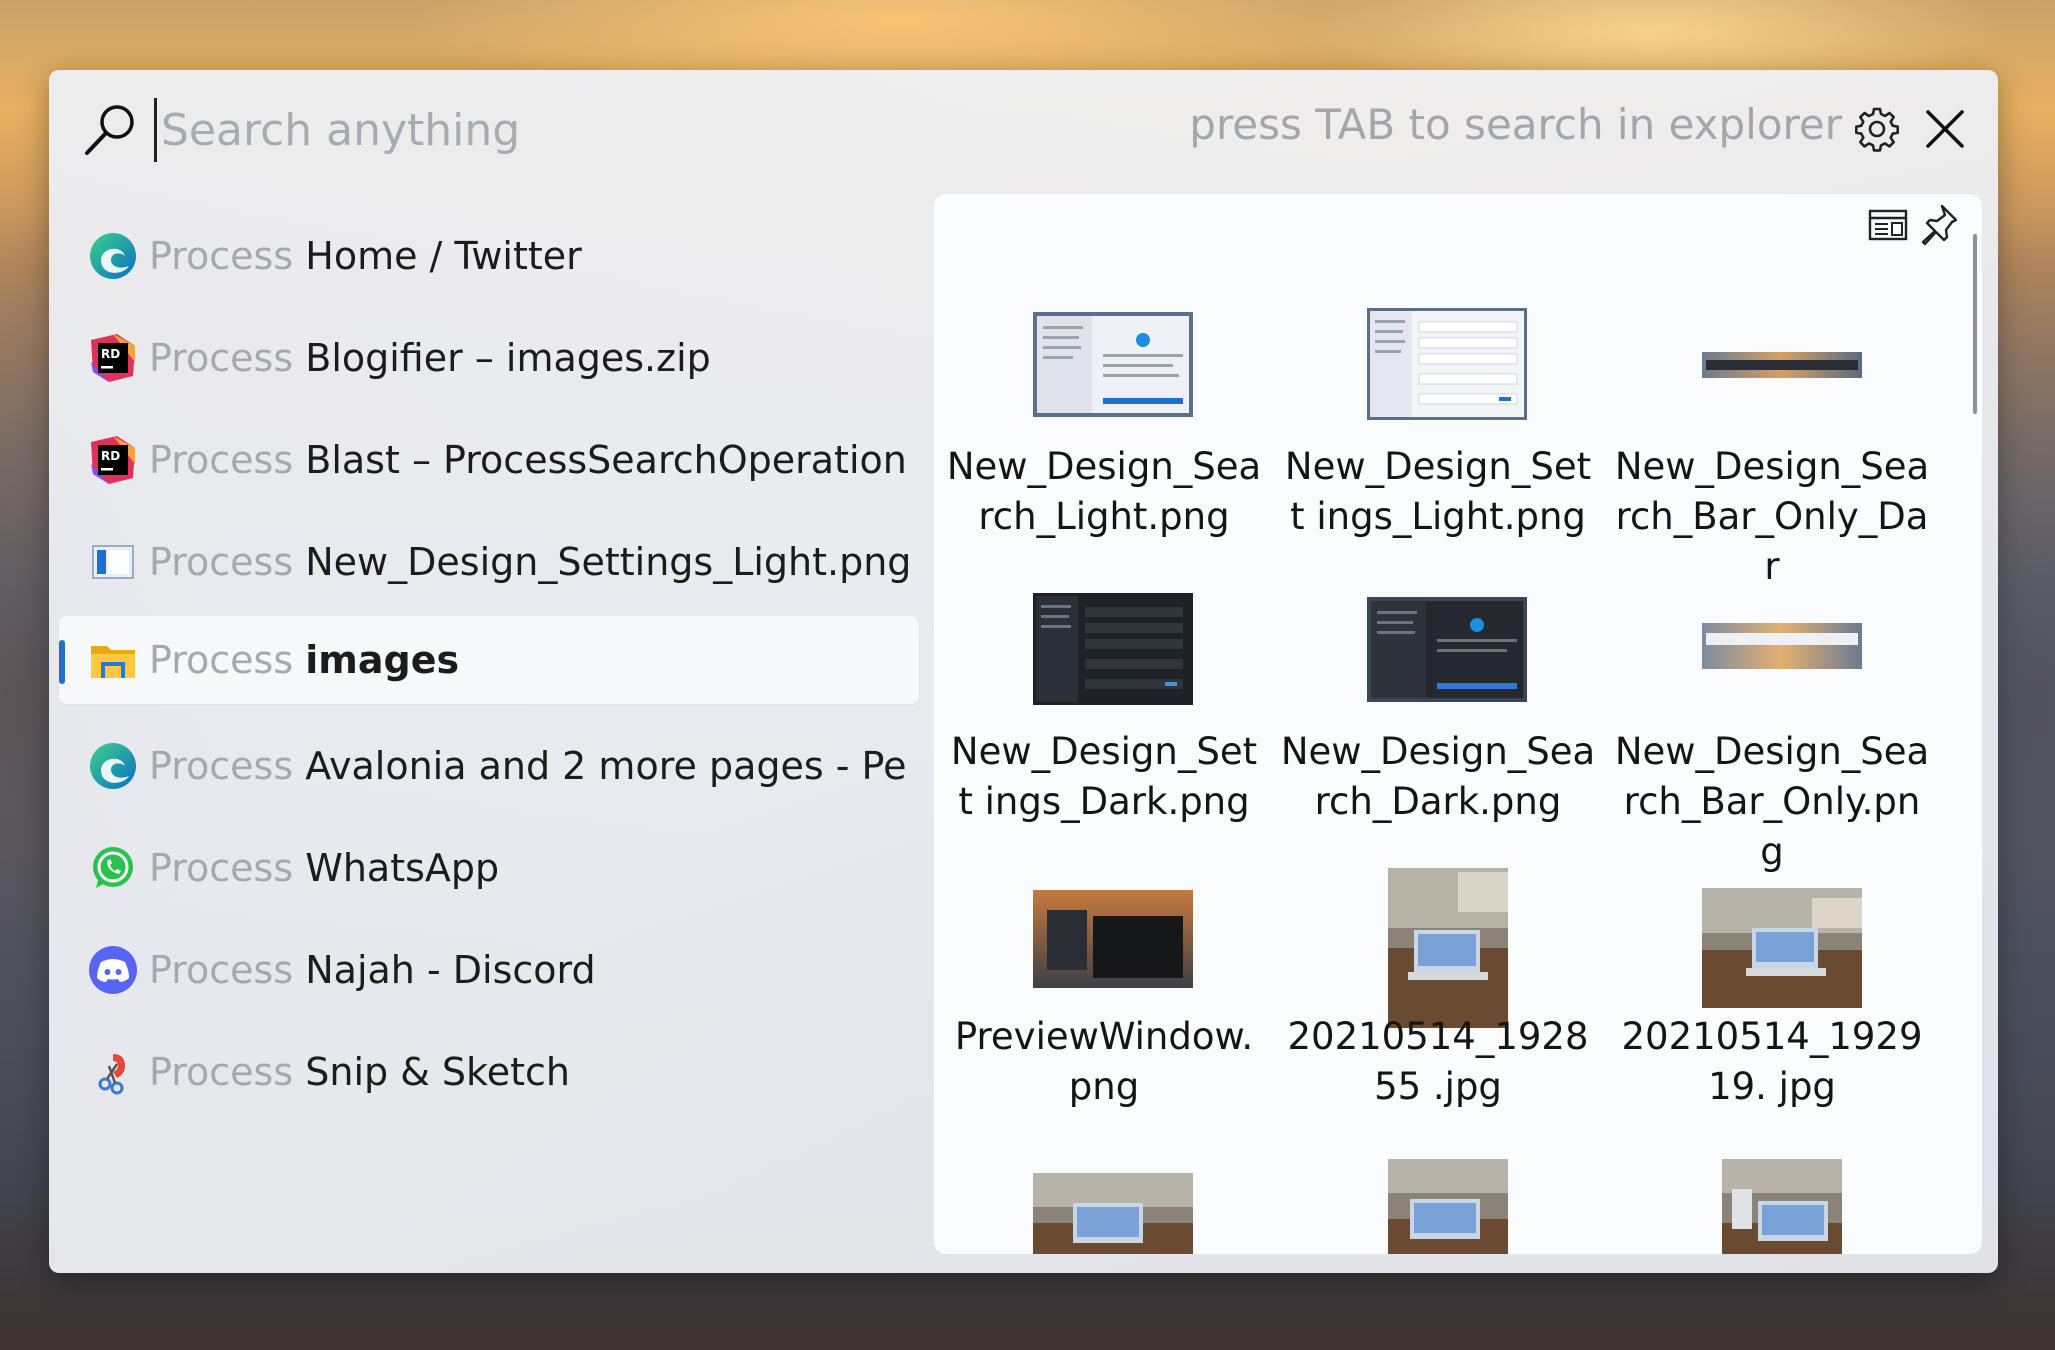 This screenshot has width=2055, height=1350. I want to click on folder-icon, so click(113, 662).